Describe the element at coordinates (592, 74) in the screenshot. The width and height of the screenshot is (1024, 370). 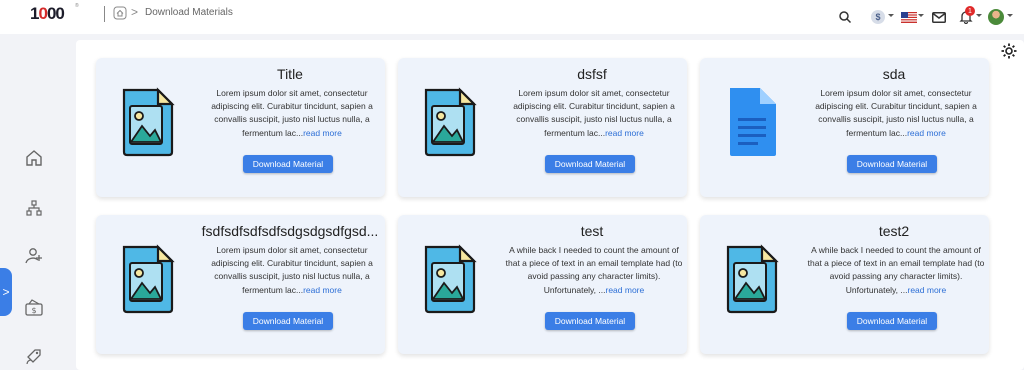
I see `card-title: dsfsf` at that location.